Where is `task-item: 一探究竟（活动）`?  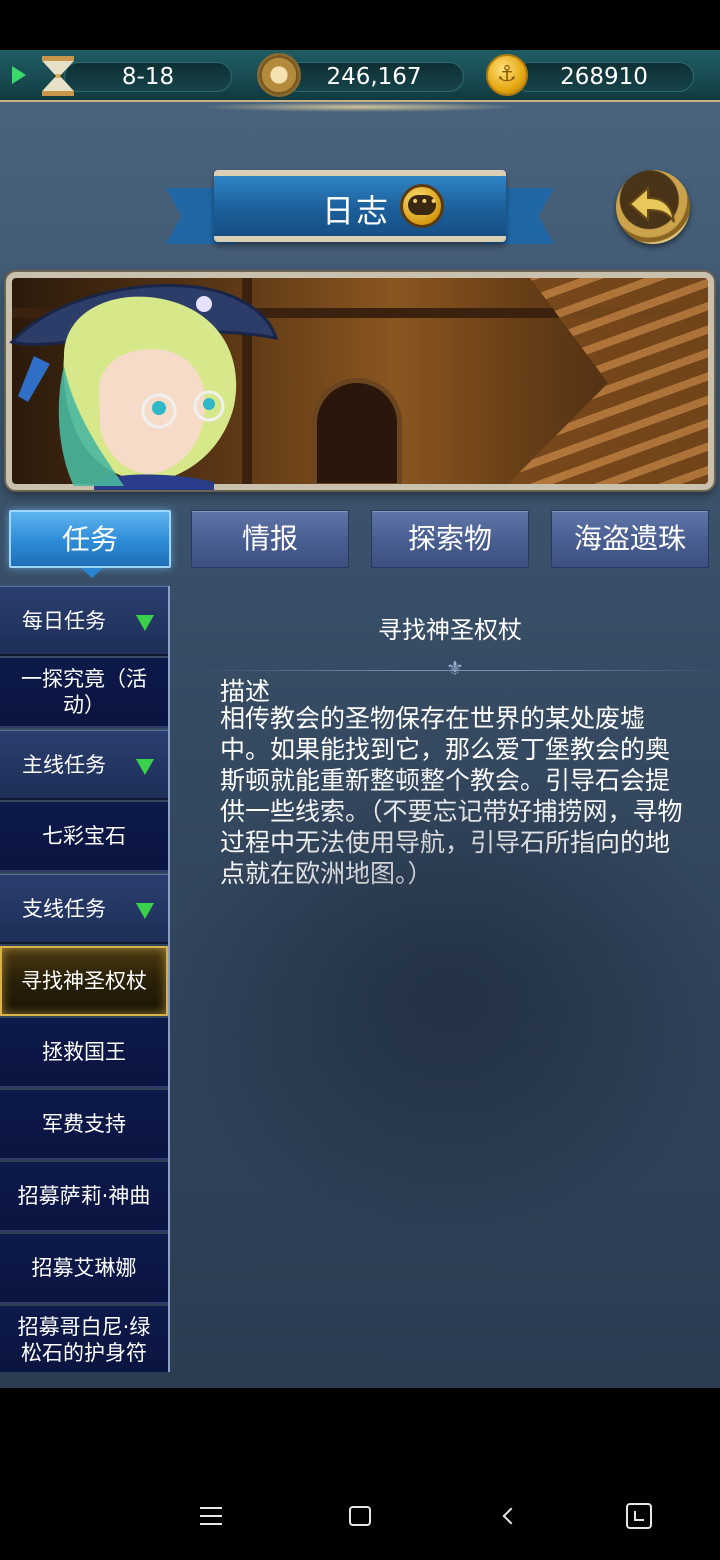 task-item: 一探究竟（活动） is located at coordinates (84, 693).